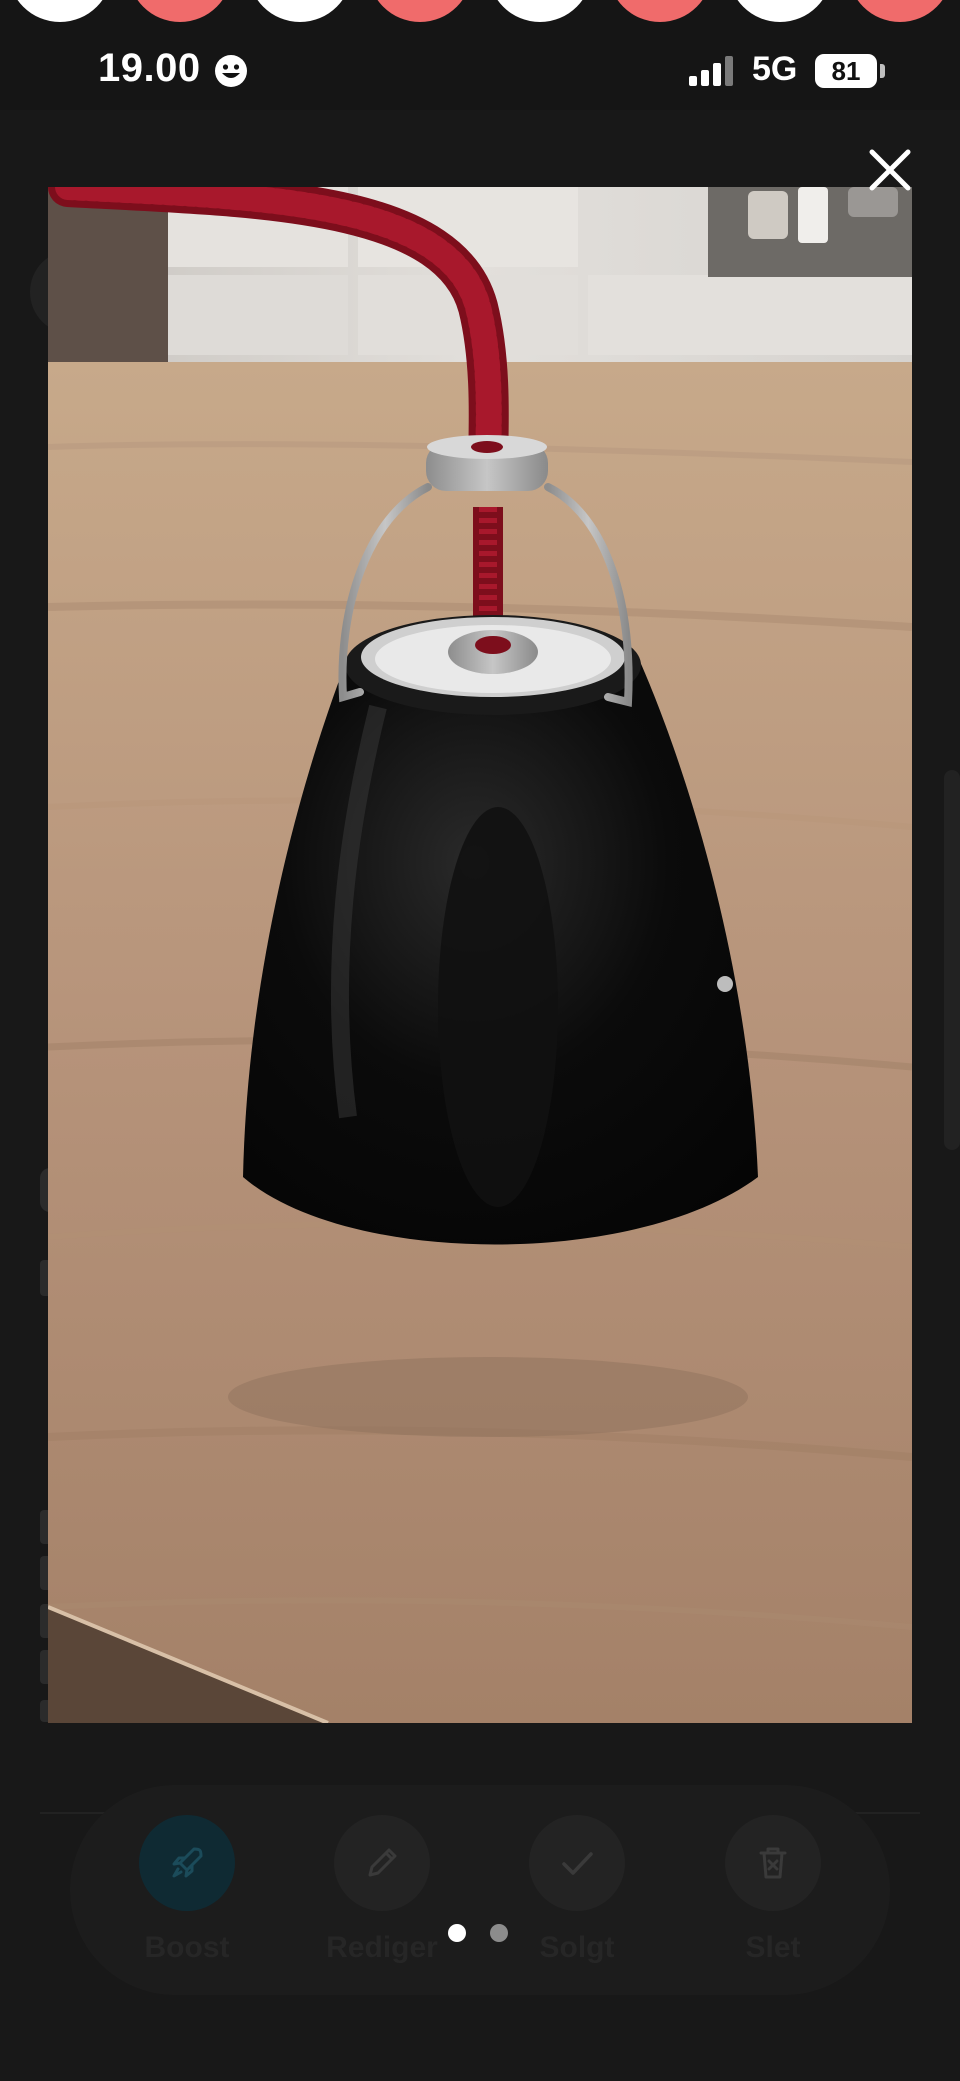 This screenshot has height=2081, width=960. Describe the element at coordinates (882, 71) in the screenshot. I see `battery-cap` at that location.